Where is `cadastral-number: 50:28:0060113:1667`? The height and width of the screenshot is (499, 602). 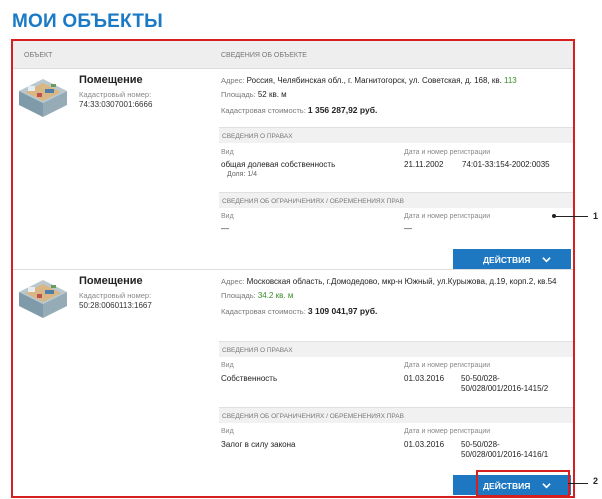
cadastral-number: 50:28:0060113:1667 is located at coordinates (115, 305).